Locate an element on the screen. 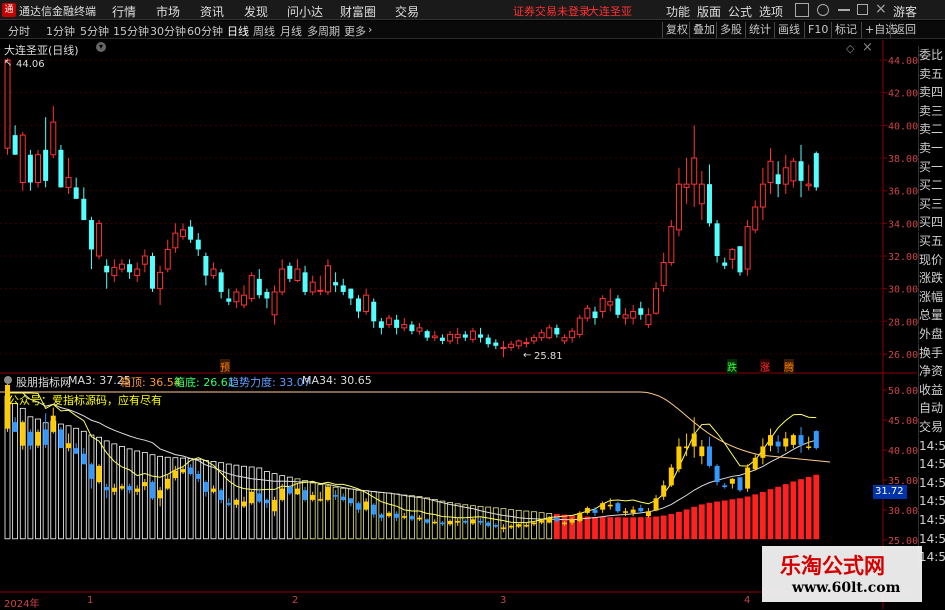 The width and height of the screenshot is (945, 610). fuquan-button: 复权 is located at coordinates (676, 30).